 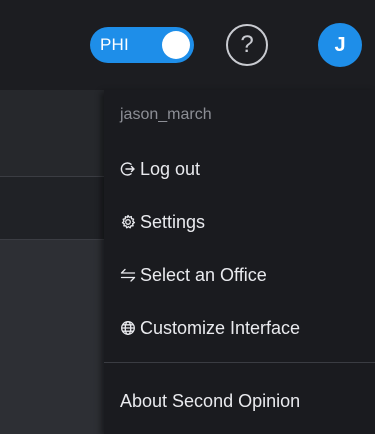 What do you see at coordinates (166, 114) in the screenshot?
I see `menu-username: jason_march` at bounding box center [166, 114].